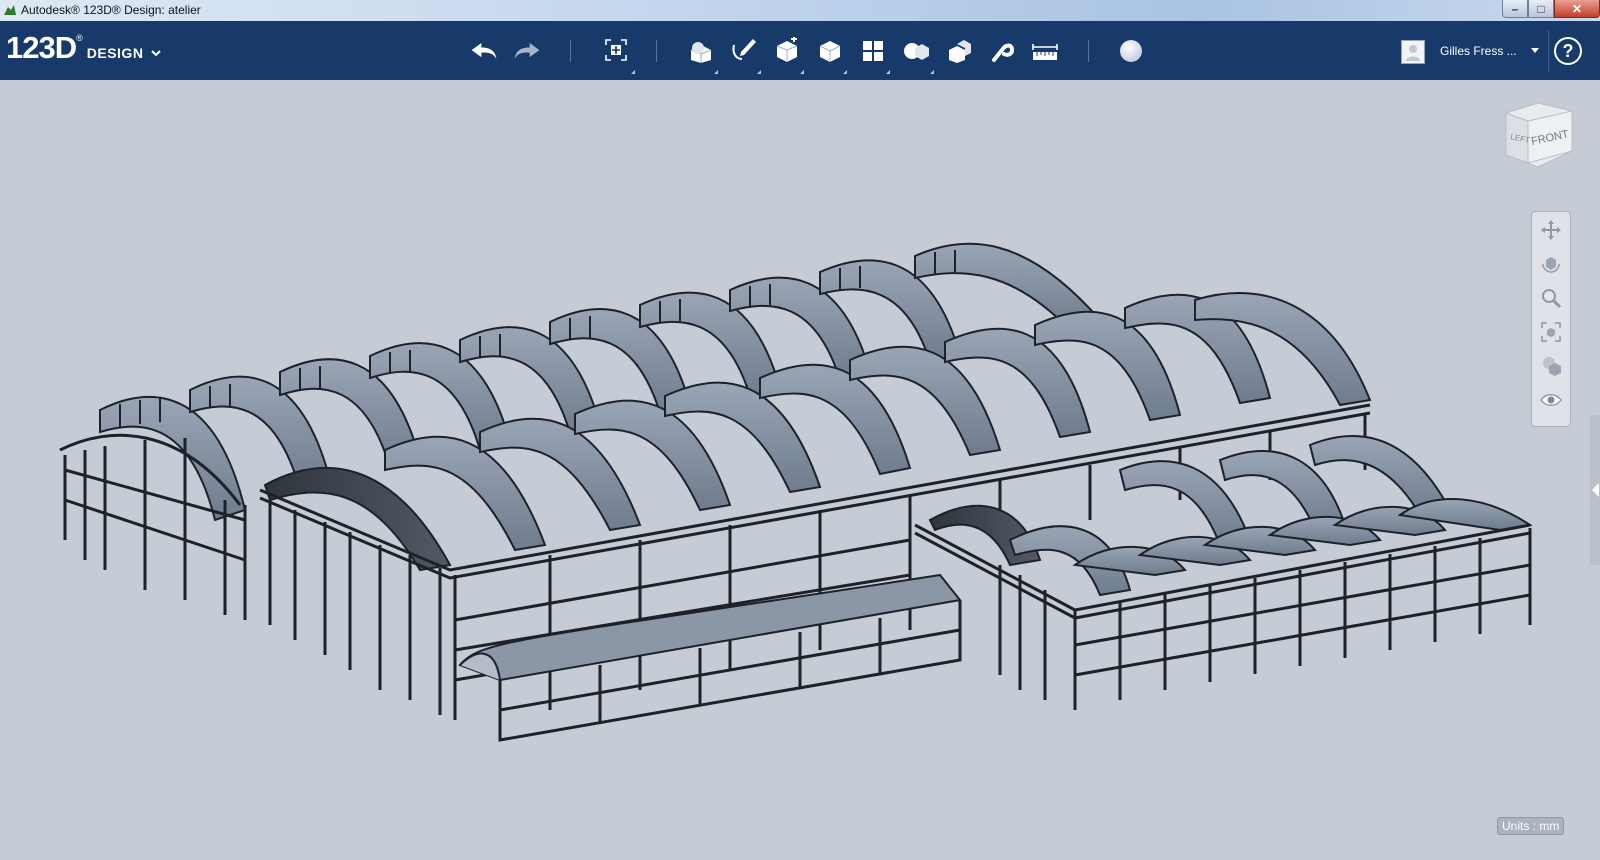  What do you see at coordinates (616, 50) in the screenshot?
I see `transform-icon` at bounding box center [616, 50].